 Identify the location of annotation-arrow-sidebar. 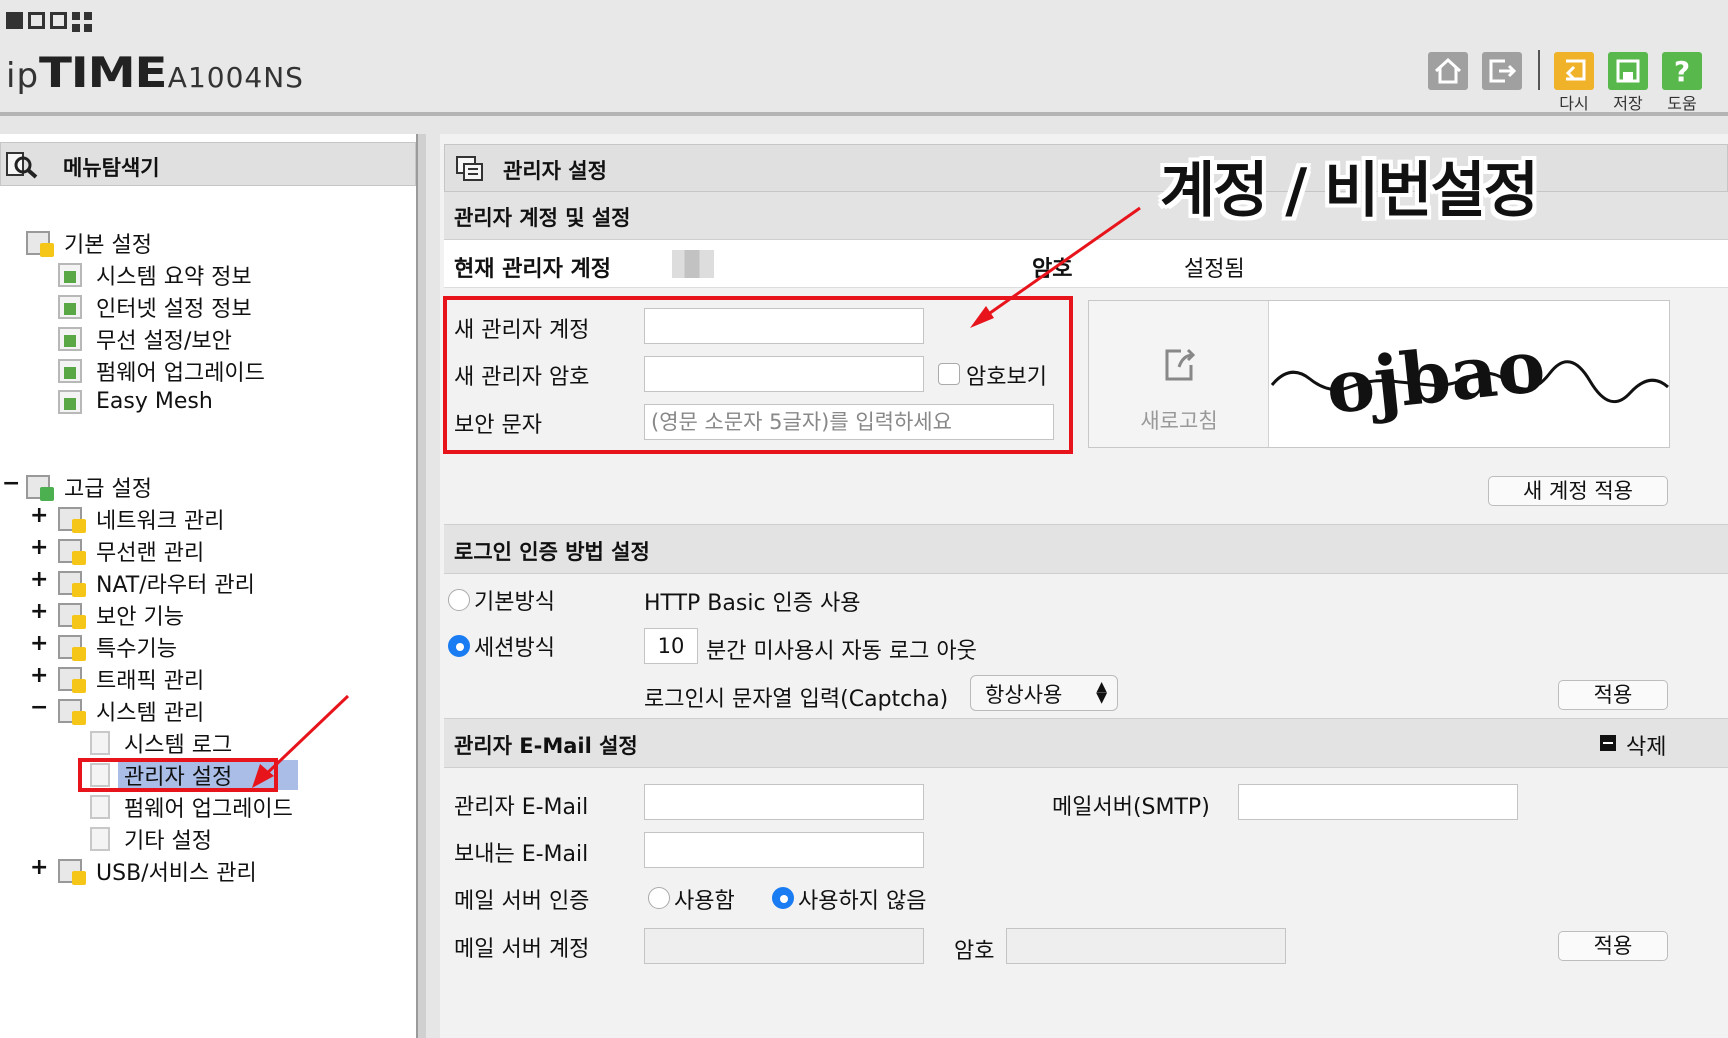
(305, 737).